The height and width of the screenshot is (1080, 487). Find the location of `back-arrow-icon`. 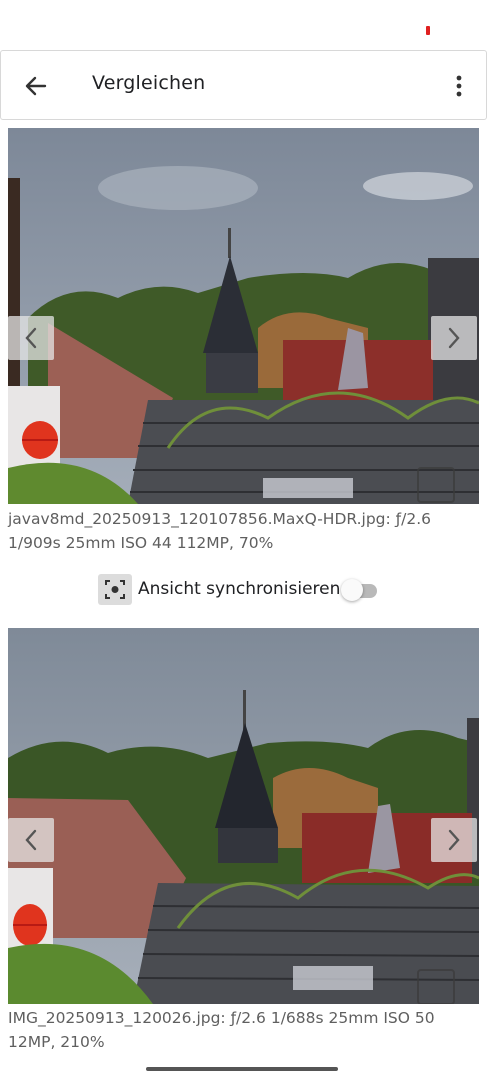

back-arrow-icon is located at coordinates (36, 86).